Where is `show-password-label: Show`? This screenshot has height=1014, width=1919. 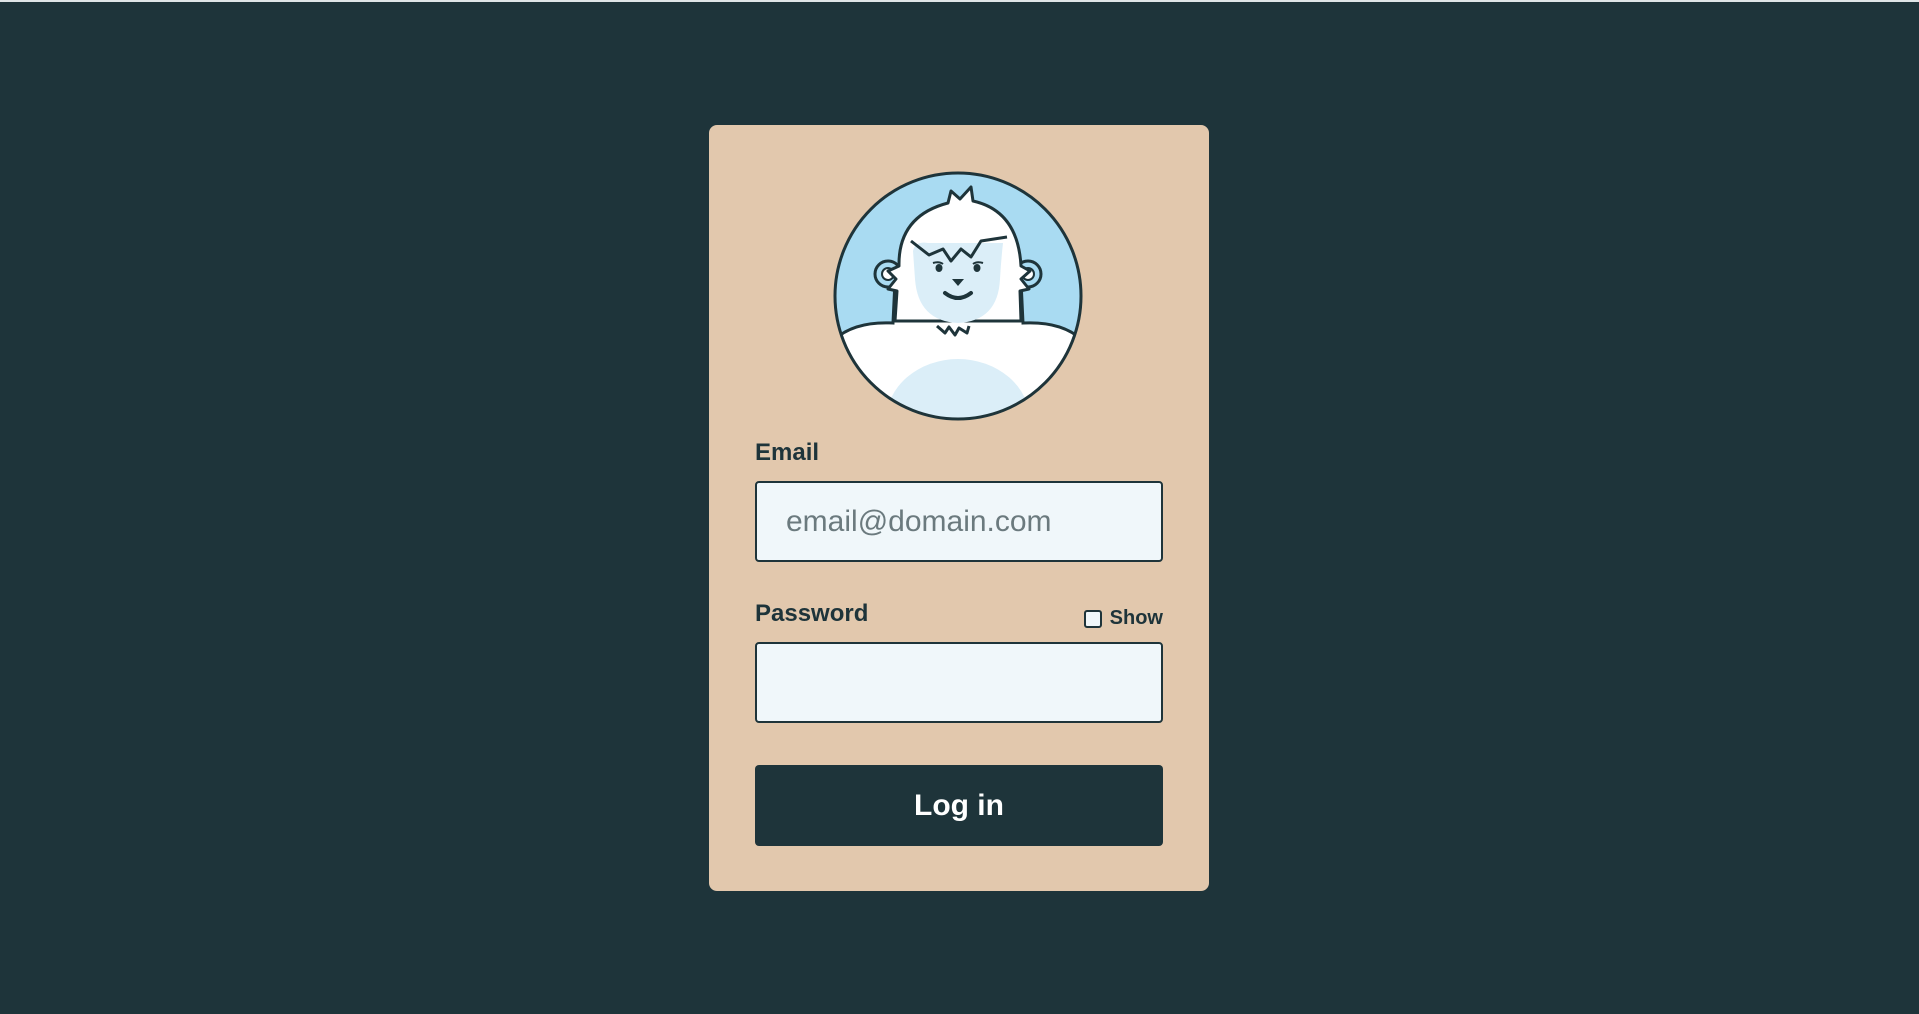 show-password-label: Show is located at coordinates (1136, 618).